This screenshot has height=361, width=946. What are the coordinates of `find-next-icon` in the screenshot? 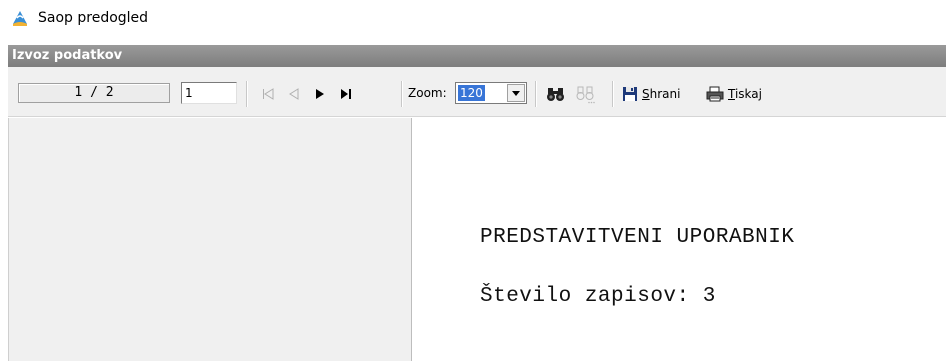 It's located at (585, 95).